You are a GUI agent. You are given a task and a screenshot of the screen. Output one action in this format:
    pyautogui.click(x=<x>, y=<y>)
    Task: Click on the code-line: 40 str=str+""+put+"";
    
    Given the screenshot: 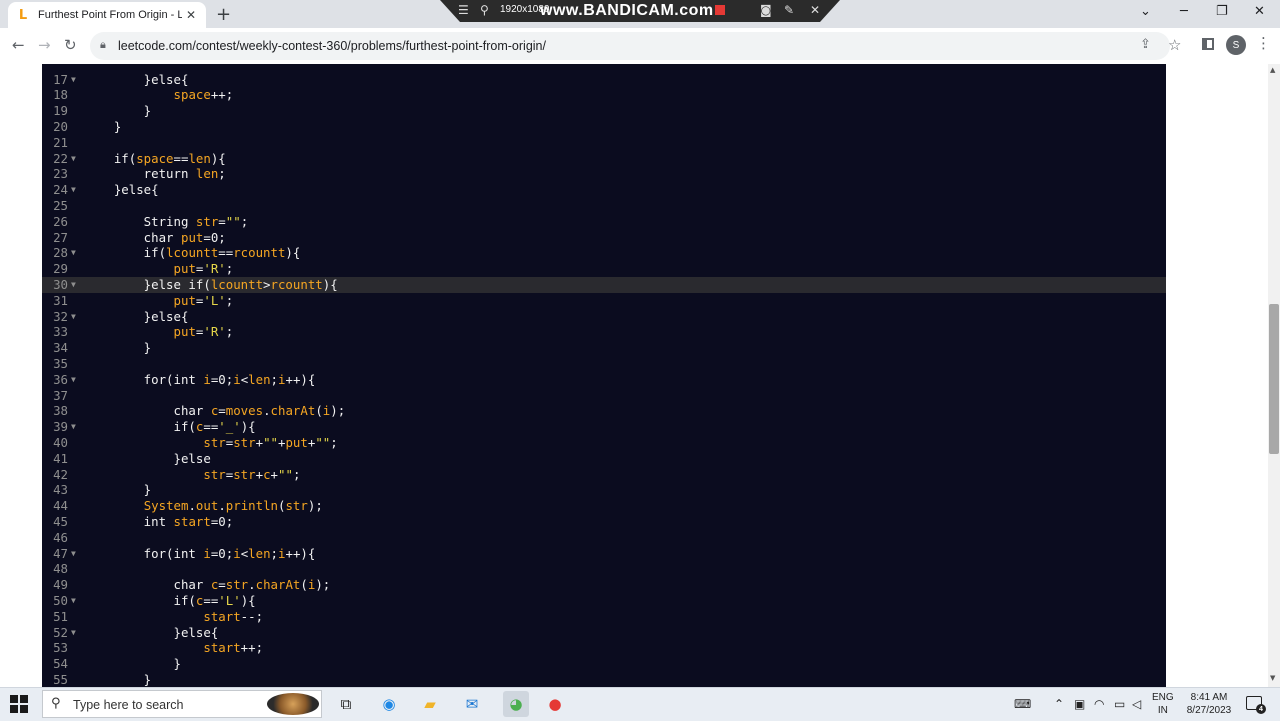 What is the action you would take?
    pyautogui.click(x=604, y=443)
    